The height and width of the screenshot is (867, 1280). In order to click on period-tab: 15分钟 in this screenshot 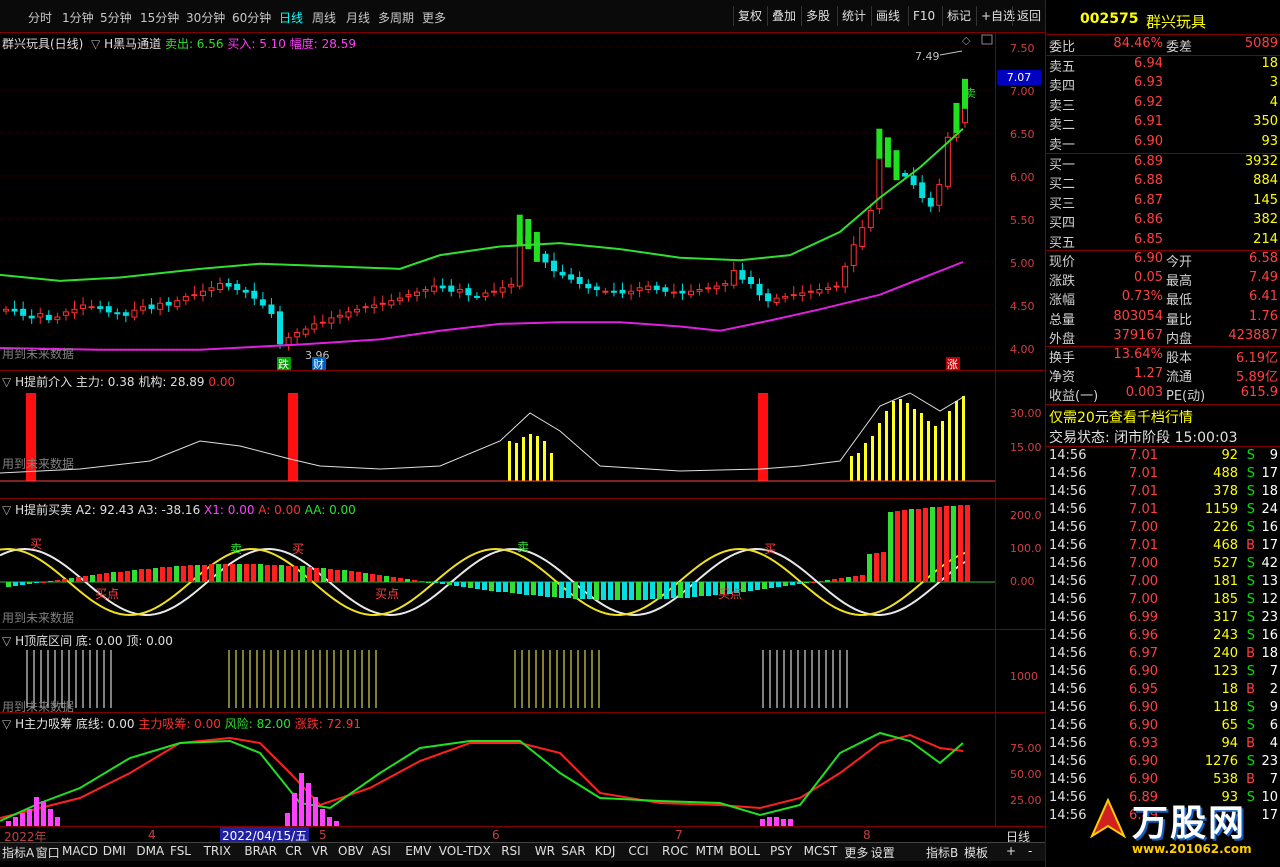, I will do `click(159, 17)`.